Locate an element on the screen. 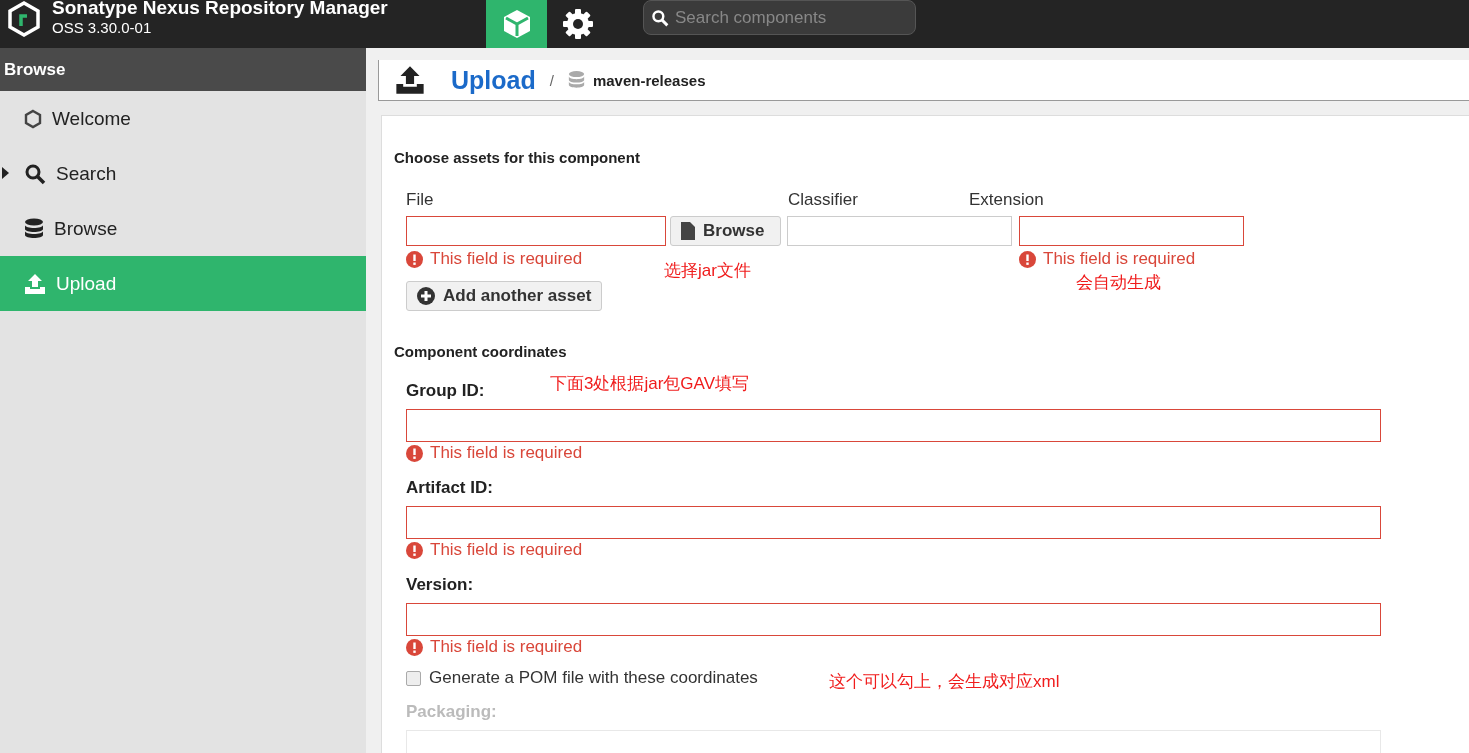  checkbox-label: Generate a POM file with these coordinates is located at coordinates (593, 678).